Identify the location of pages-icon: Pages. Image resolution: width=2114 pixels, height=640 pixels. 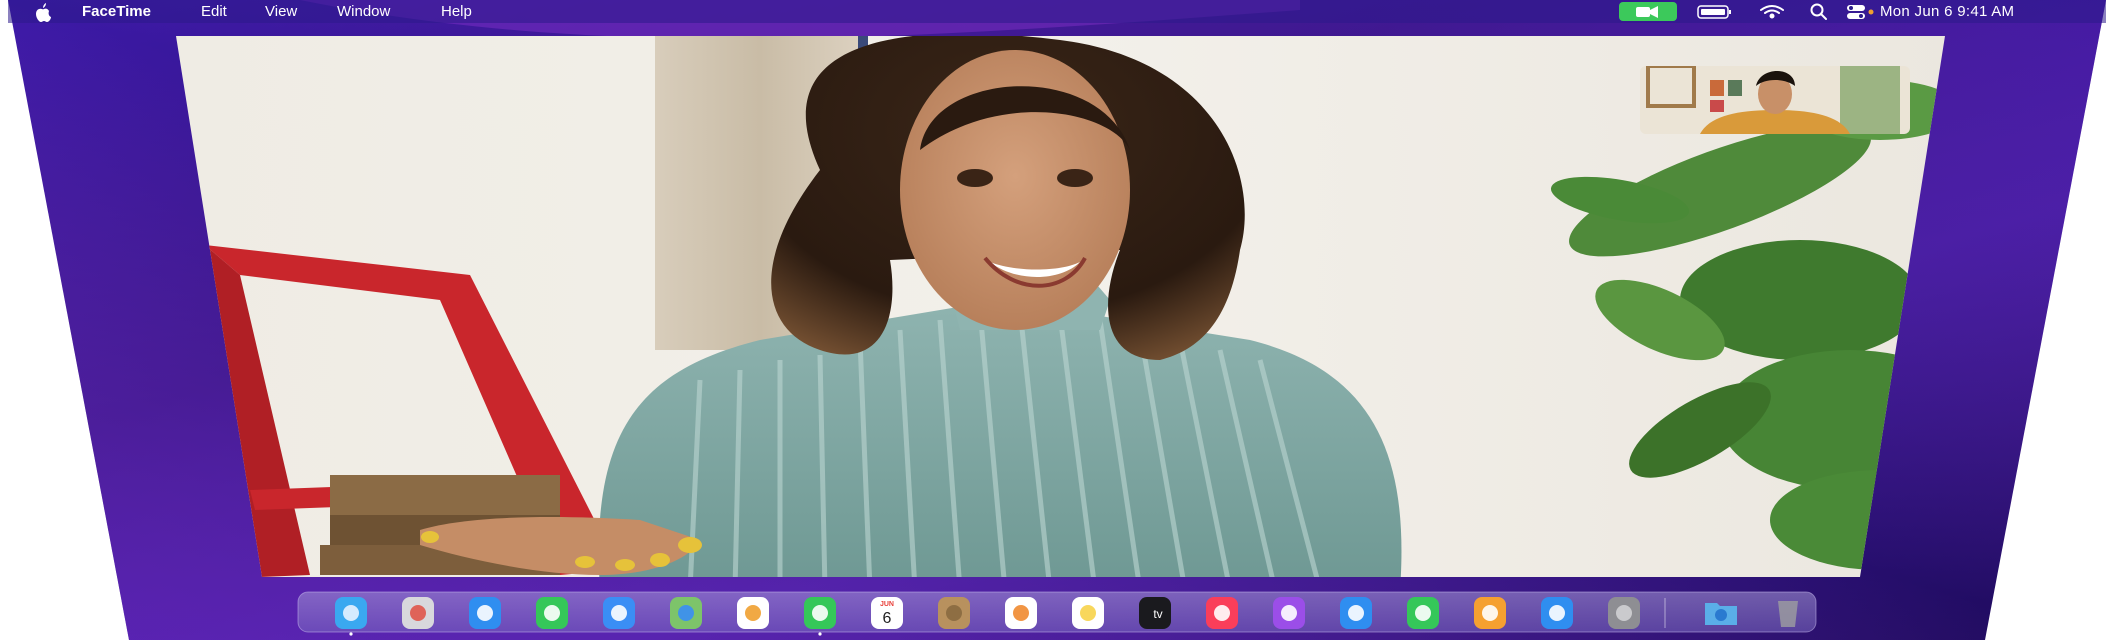
(1490, 613).